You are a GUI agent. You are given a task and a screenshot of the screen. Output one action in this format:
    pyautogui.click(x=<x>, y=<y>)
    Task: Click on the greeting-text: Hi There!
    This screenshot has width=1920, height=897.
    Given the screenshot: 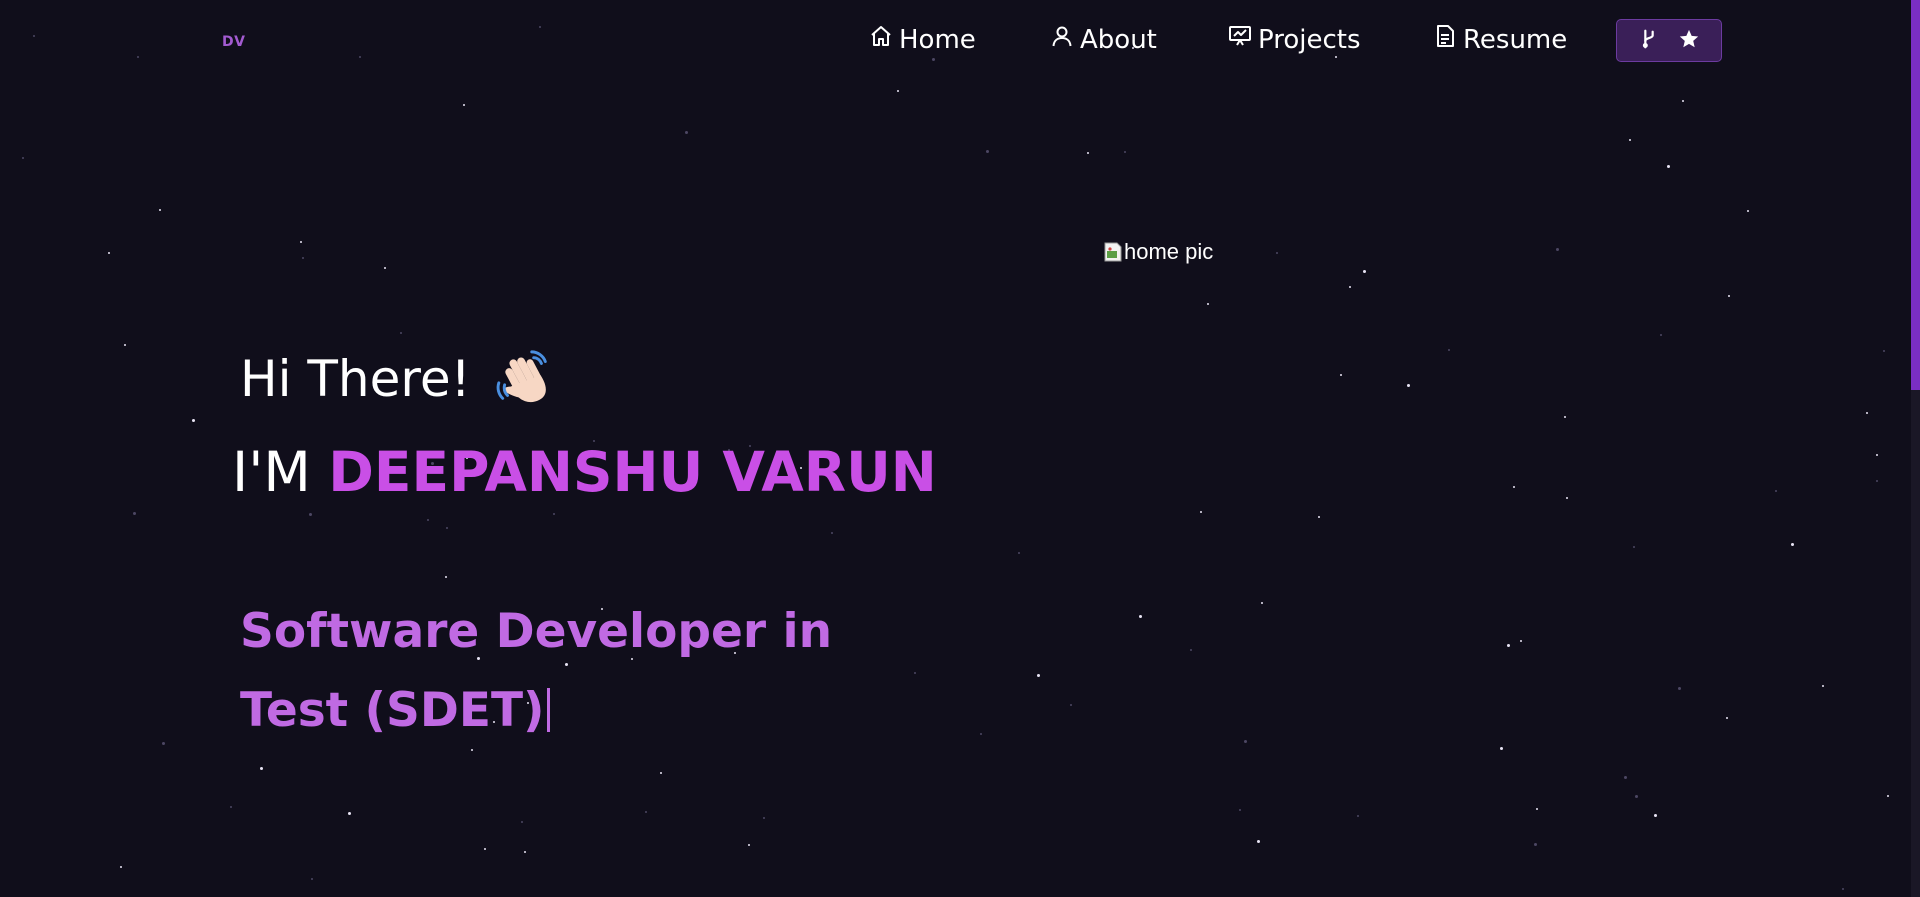 What is the action you would take?
    pyautogui.click(x=355, y=379)
    